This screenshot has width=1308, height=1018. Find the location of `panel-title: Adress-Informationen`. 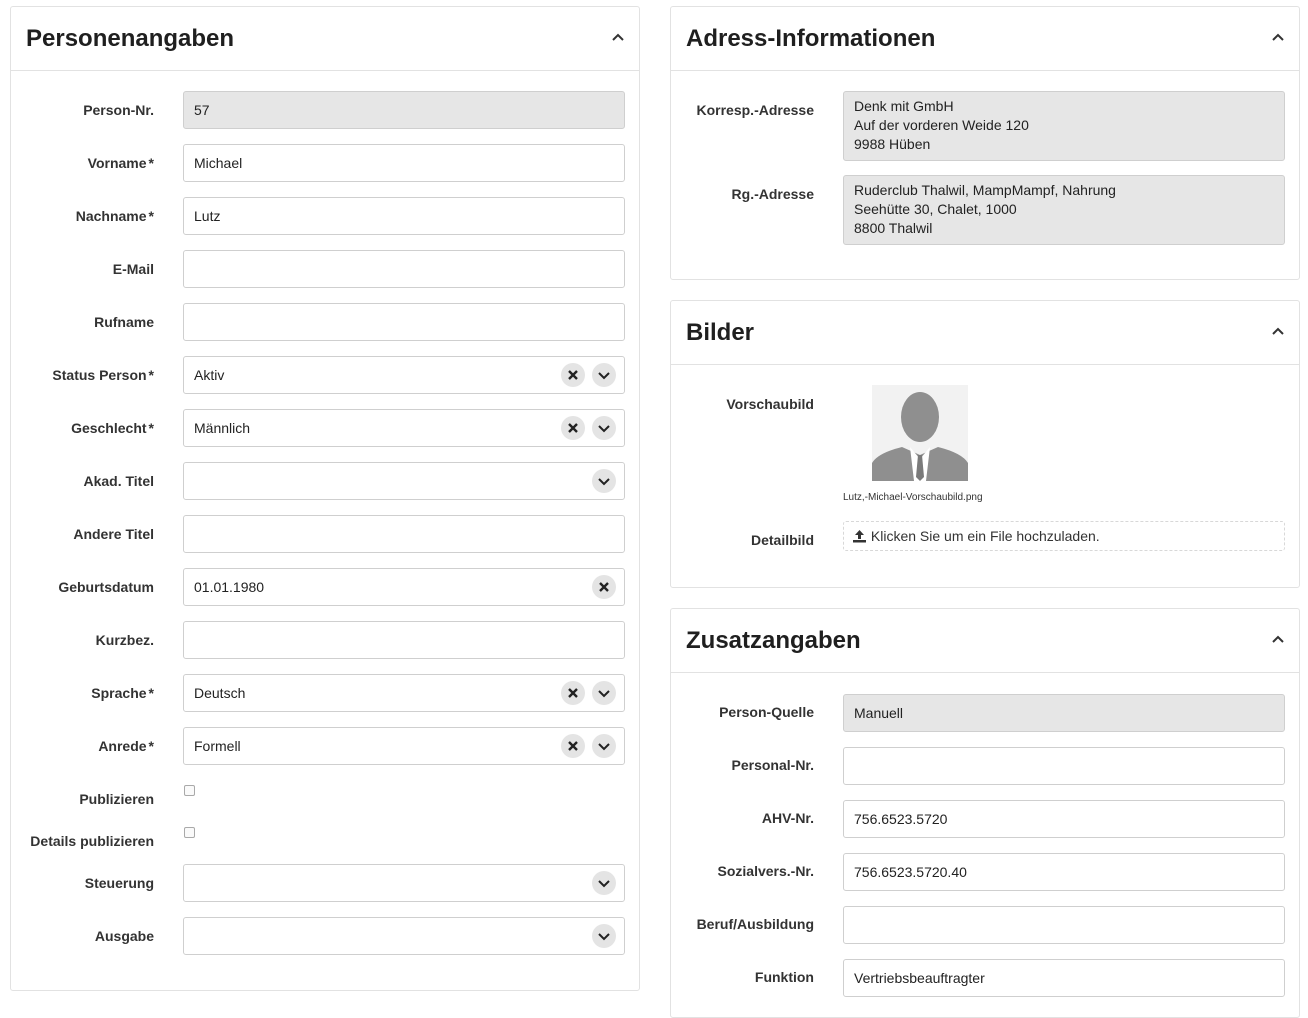

panel-title: Adress-Informationen is located at coordinates (811, 38).